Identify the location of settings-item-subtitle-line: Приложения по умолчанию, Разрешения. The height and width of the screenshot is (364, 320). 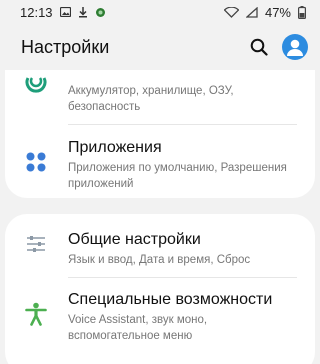
(177, 168).